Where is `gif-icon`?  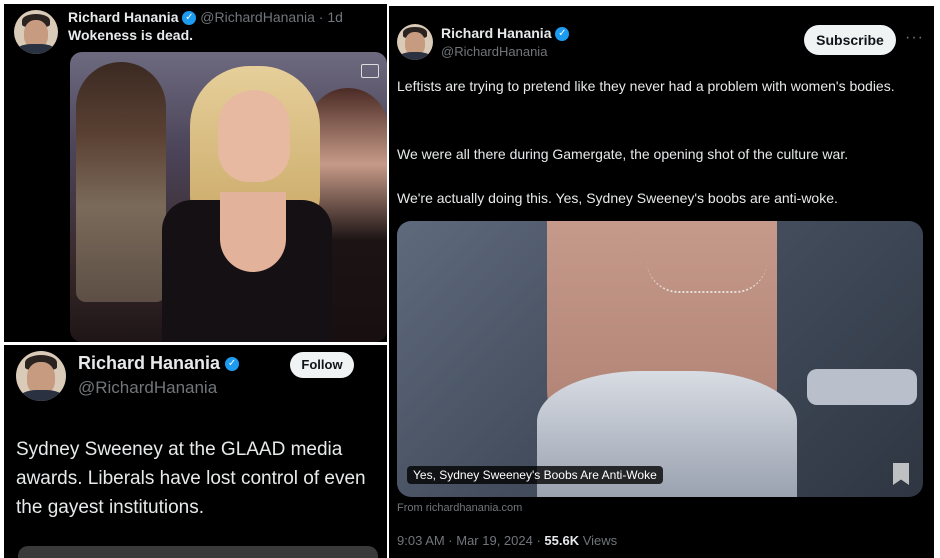 gif-icon is located at coordinates (370, 71).